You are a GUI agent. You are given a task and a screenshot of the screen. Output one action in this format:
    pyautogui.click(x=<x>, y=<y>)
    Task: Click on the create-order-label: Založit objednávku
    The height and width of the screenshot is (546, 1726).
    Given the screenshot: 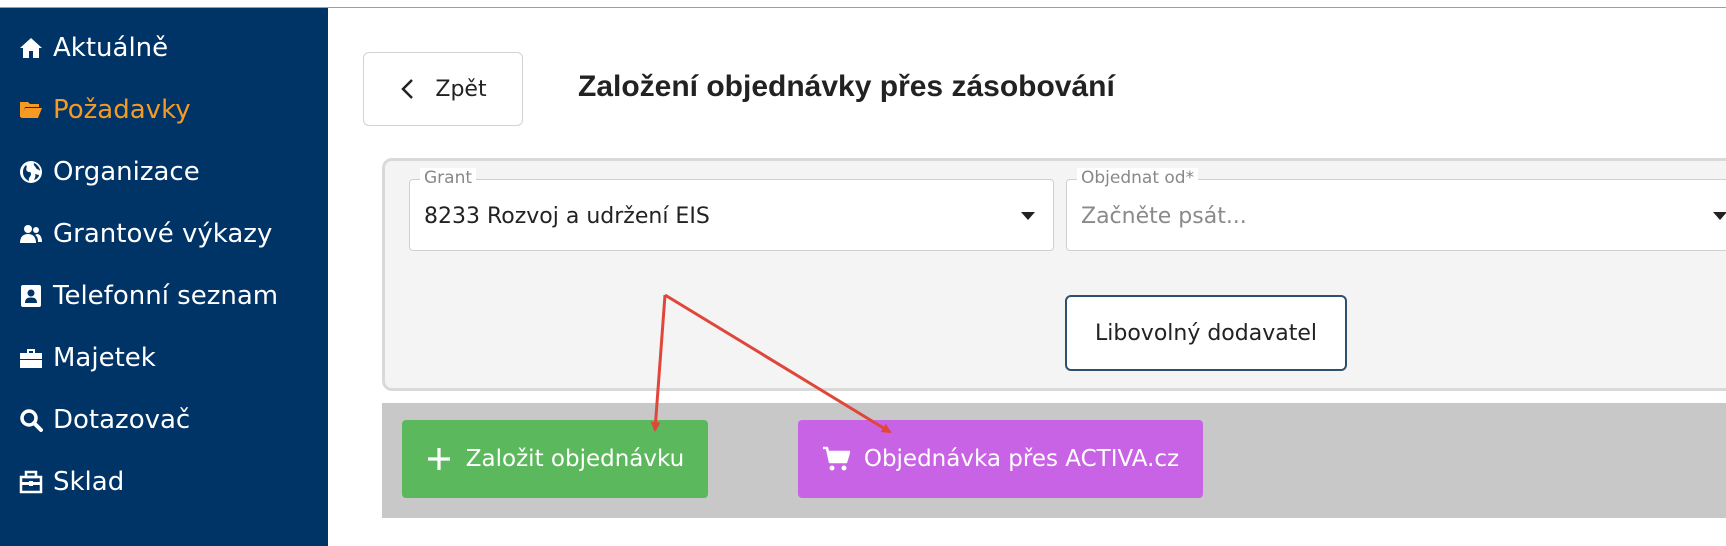 What is the action you would take?
    pyautogui.click(x=575, y=459)
    